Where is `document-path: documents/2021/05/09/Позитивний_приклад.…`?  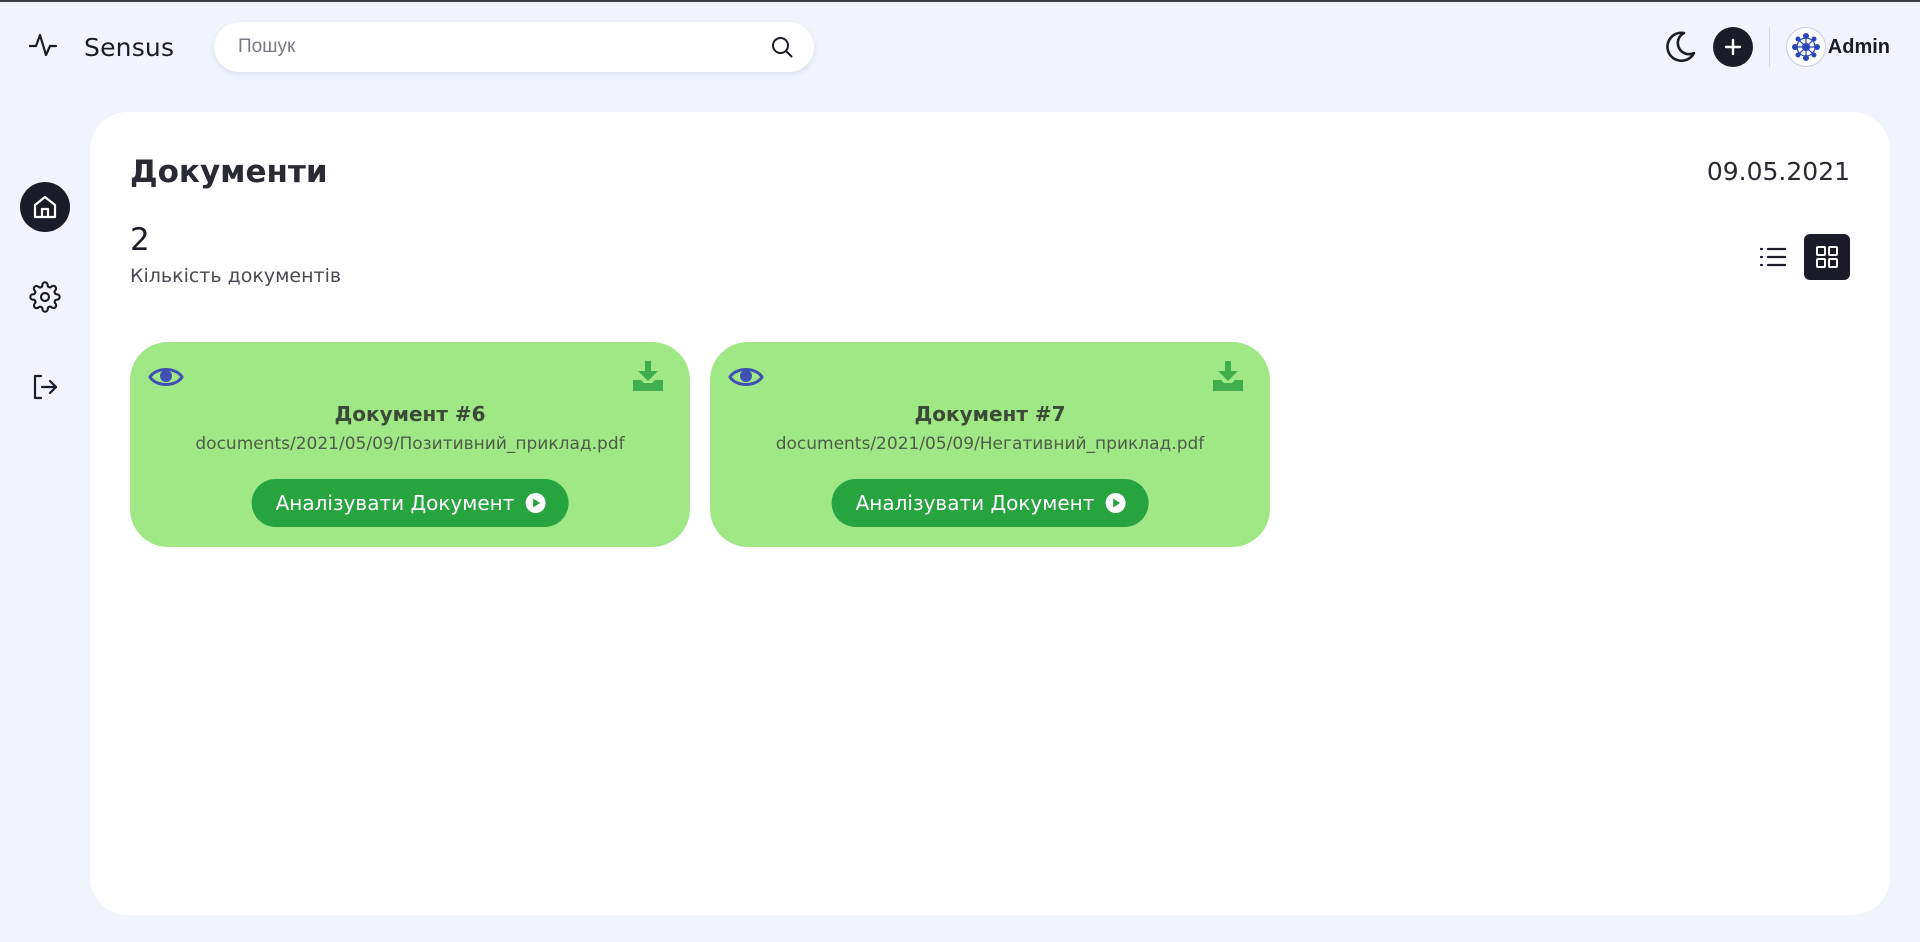 document-path: documents/2021/05/09/Позитивний_приклад.… is located at coordinates (410, 444).